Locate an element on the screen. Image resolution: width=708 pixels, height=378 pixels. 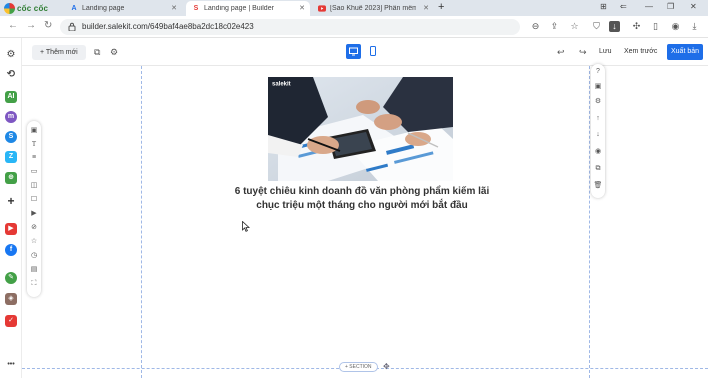
brand-name: cốc cốc is located at coordinates (33, 8).